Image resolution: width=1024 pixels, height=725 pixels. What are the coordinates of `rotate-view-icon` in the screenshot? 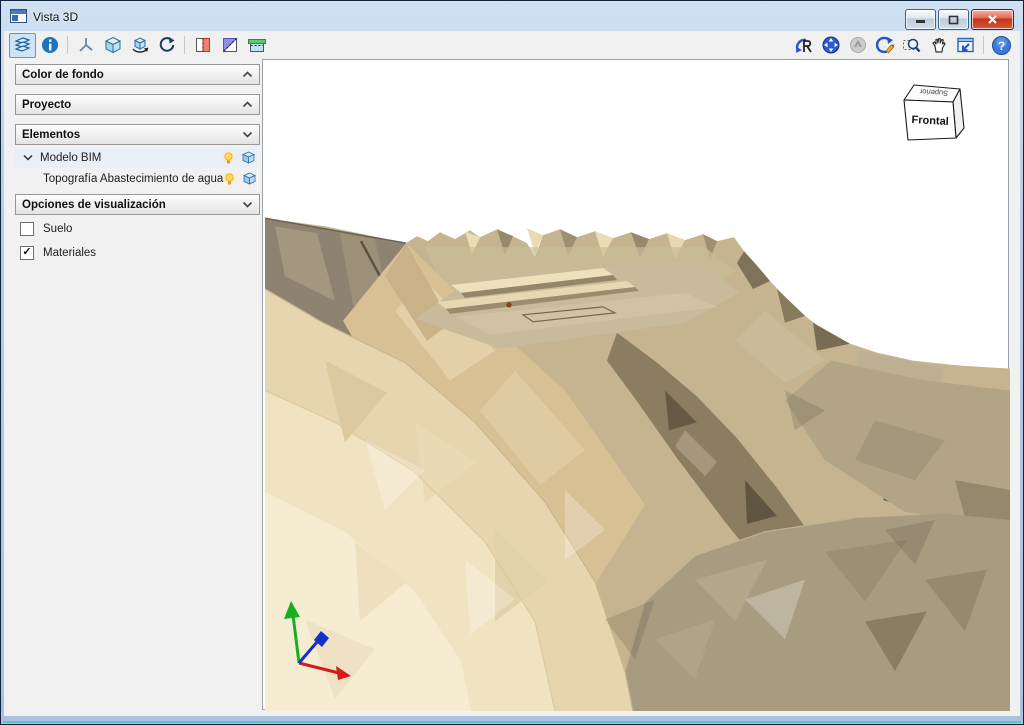 It's located at (166, 44).